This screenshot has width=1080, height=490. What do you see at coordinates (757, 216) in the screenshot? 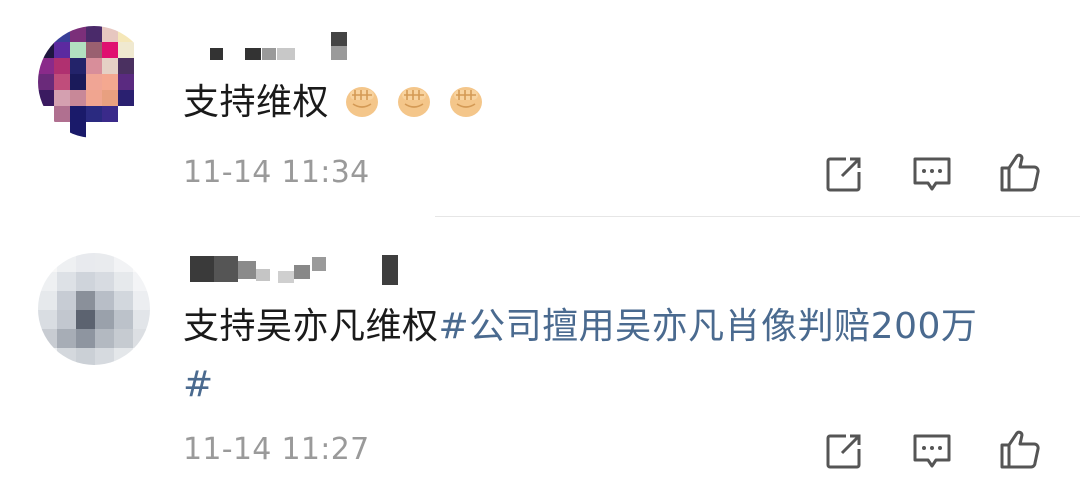
I see `comment-divider` at bounding box center [757, 216].